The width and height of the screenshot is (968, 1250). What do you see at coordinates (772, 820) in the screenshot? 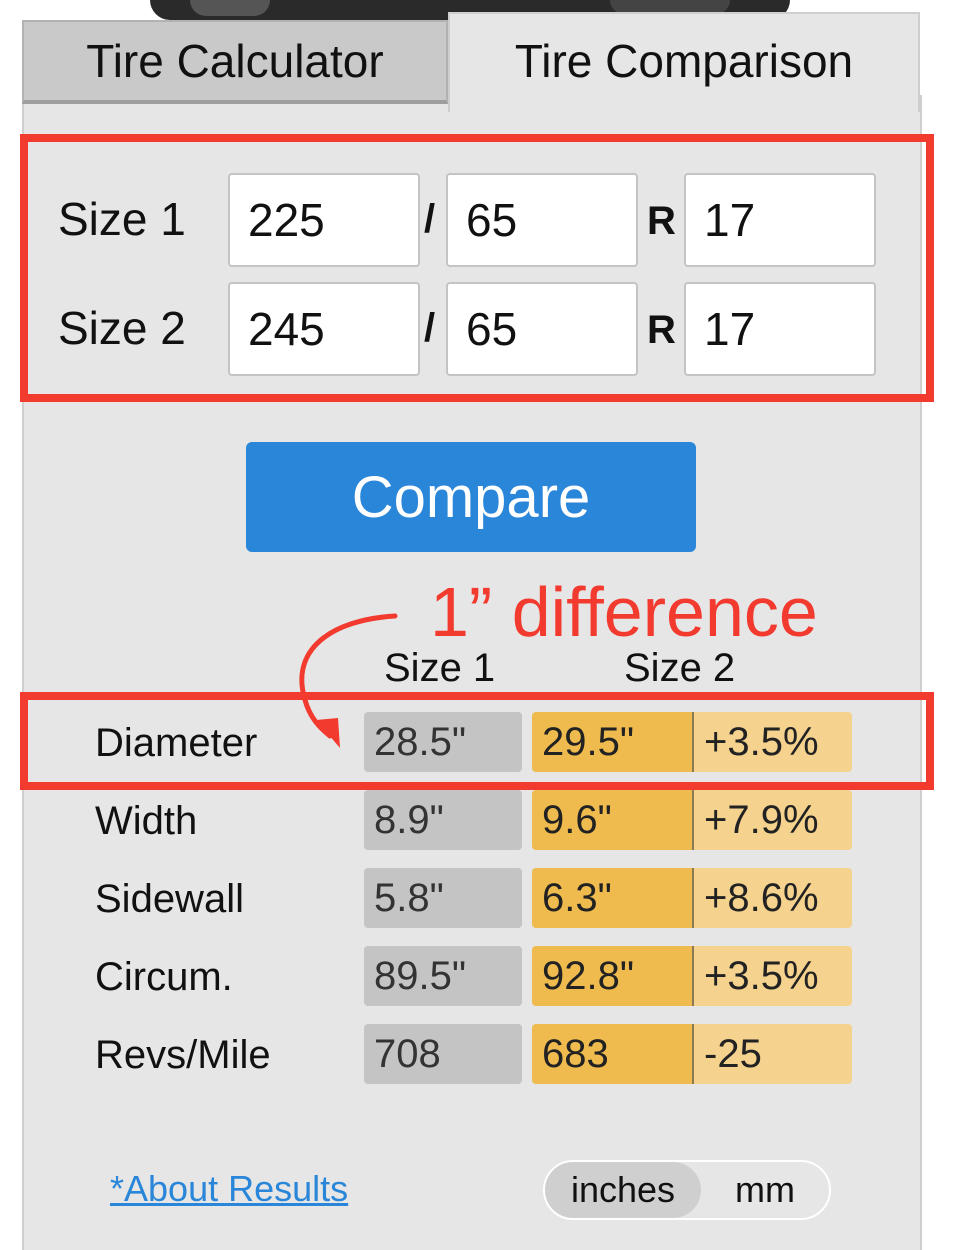
I see `width-diff: +7.9%` at bounding box center [772, 820].